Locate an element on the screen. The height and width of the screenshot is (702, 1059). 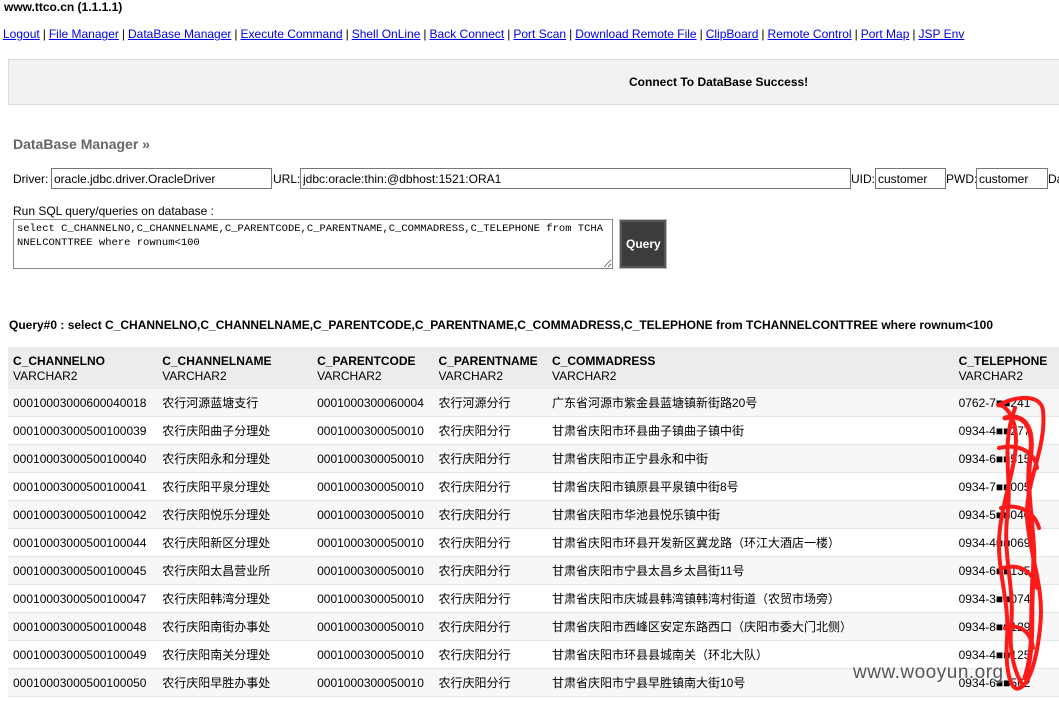
table-cell: 甘肃省庆阳市华池县悦乐镇中街 is located at coordinates (750, 514).